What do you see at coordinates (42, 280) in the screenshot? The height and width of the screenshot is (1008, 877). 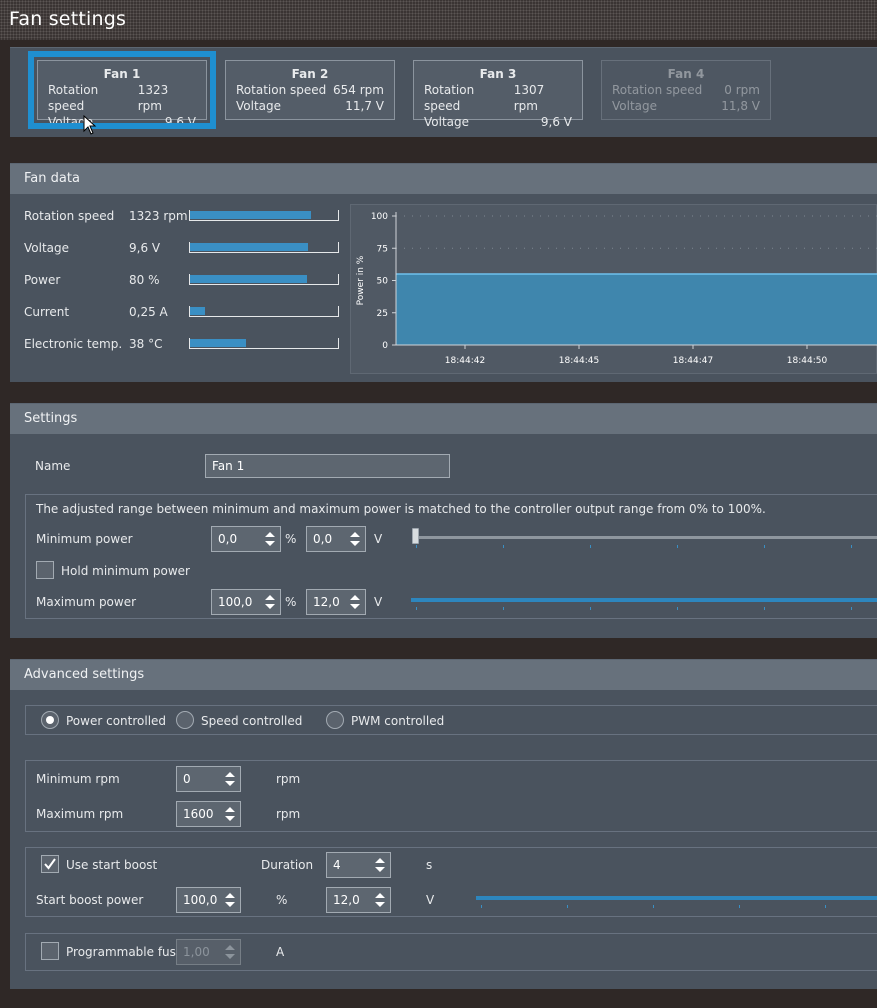 I see `fan-data-label: Power` at bounding box center [42, 280].